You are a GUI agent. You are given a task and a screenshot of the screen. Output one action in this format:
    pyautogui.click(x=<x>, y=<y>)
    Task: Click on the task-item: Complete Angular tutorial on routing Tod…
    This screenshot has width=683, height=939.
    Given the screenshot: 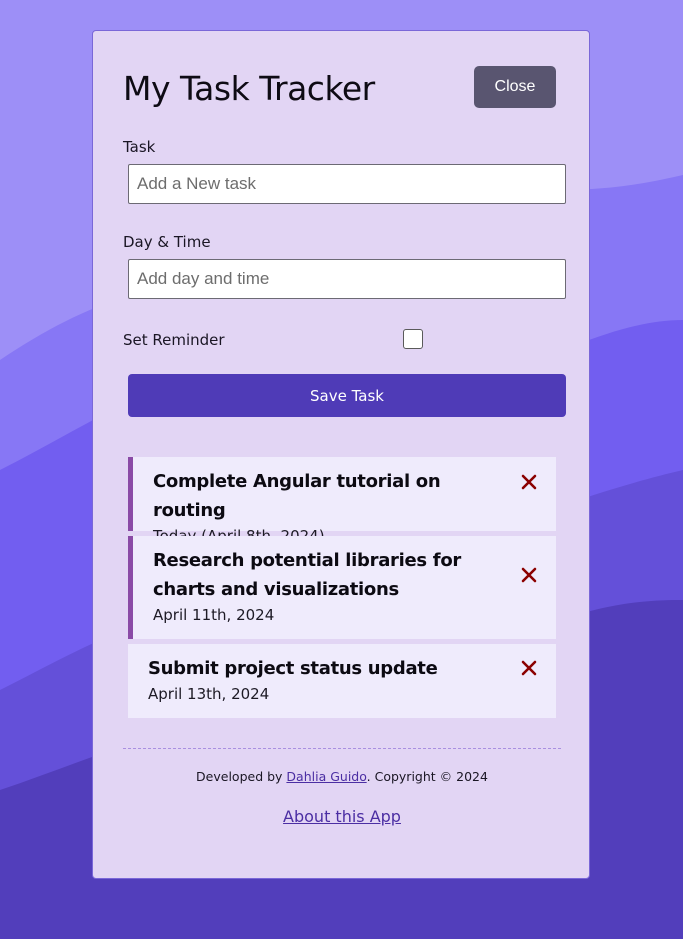 What is the action you would take?
    pyautogui.click(x=342, y=501)
    